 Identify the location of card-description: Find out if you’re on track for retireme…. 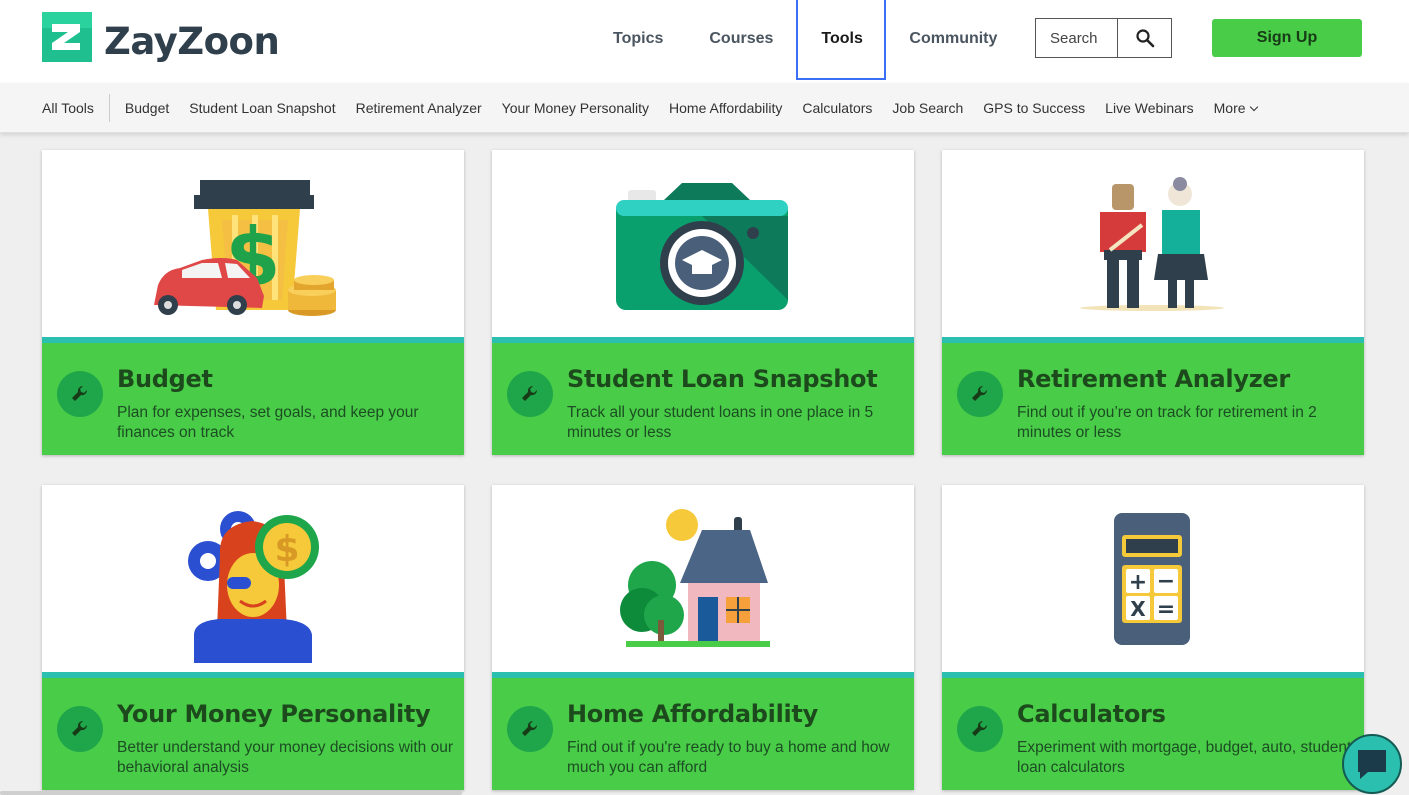
(1167, 422).